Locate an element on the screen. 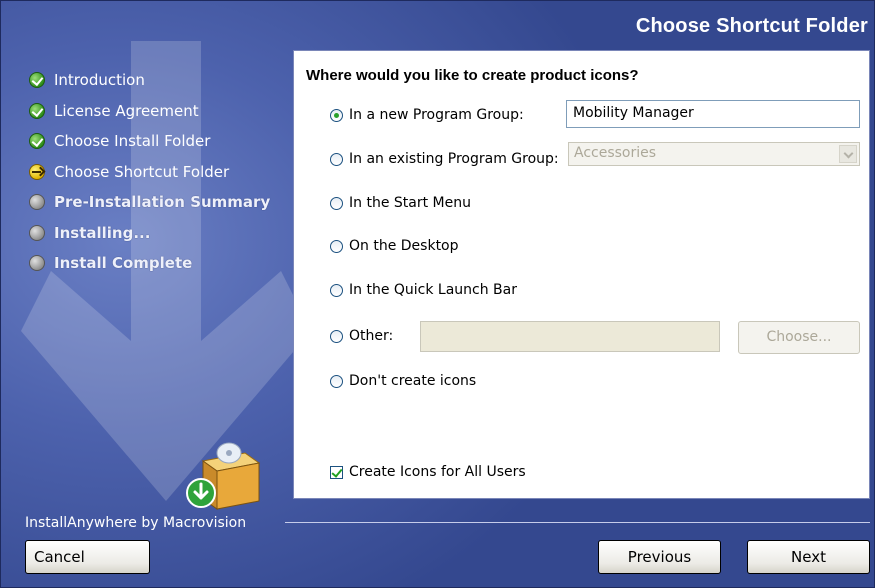 Image resolution: width=875 pixels, height=588 pixels. step-choose-install-folder: Choose Install Folder is located at coordinates (149, 141).